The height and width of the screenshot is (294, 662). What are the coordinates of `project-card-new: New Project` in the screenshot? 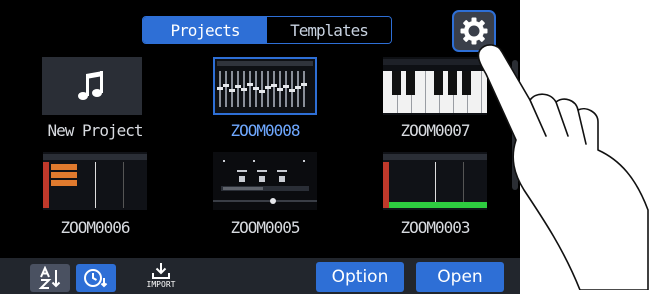 It's located at (95, 102).